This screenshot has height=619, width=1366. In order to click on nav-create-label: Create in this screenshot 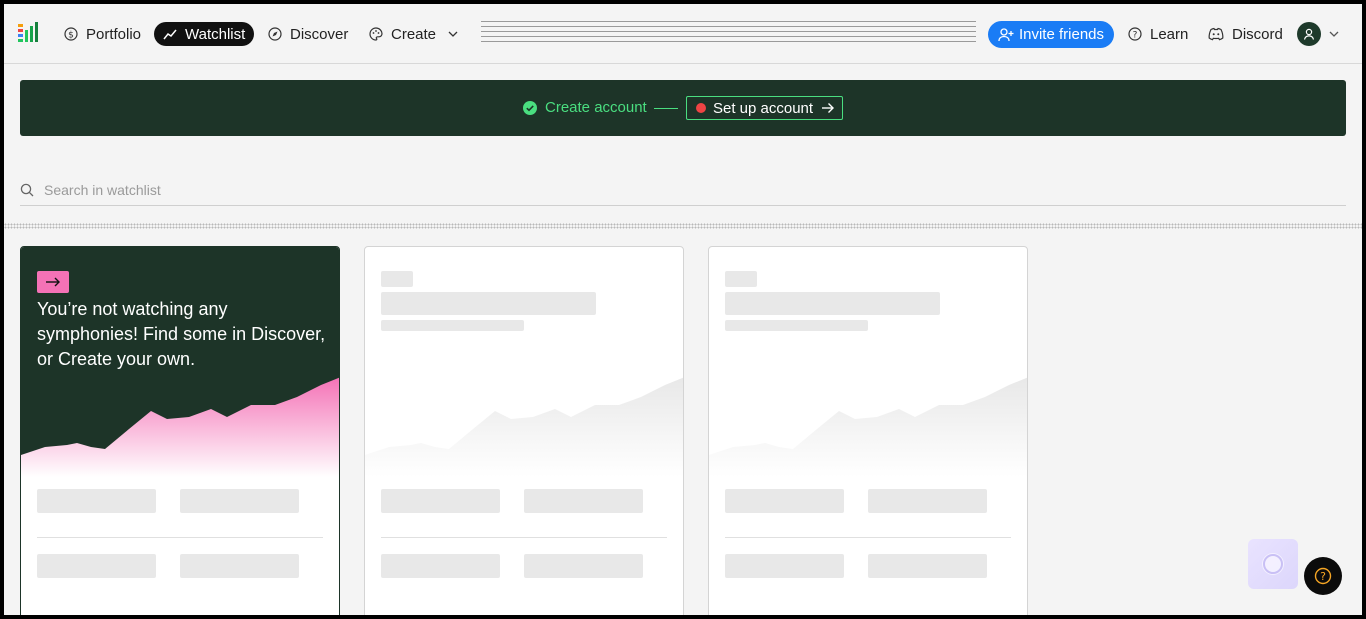, I will do `click(414, 34)`.